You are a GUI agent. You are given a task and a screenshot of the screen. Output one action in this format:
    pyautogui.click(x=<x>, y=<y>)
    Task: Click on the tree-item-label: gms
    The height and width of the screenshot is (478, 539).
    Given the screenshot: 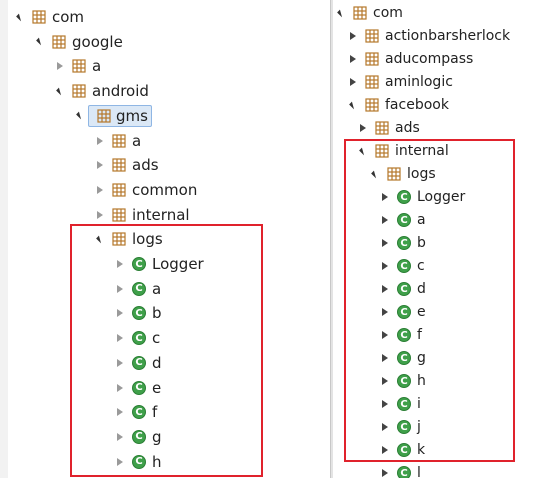 What is the action you would take?
    pyautogui.click(x=132, y=115)
    